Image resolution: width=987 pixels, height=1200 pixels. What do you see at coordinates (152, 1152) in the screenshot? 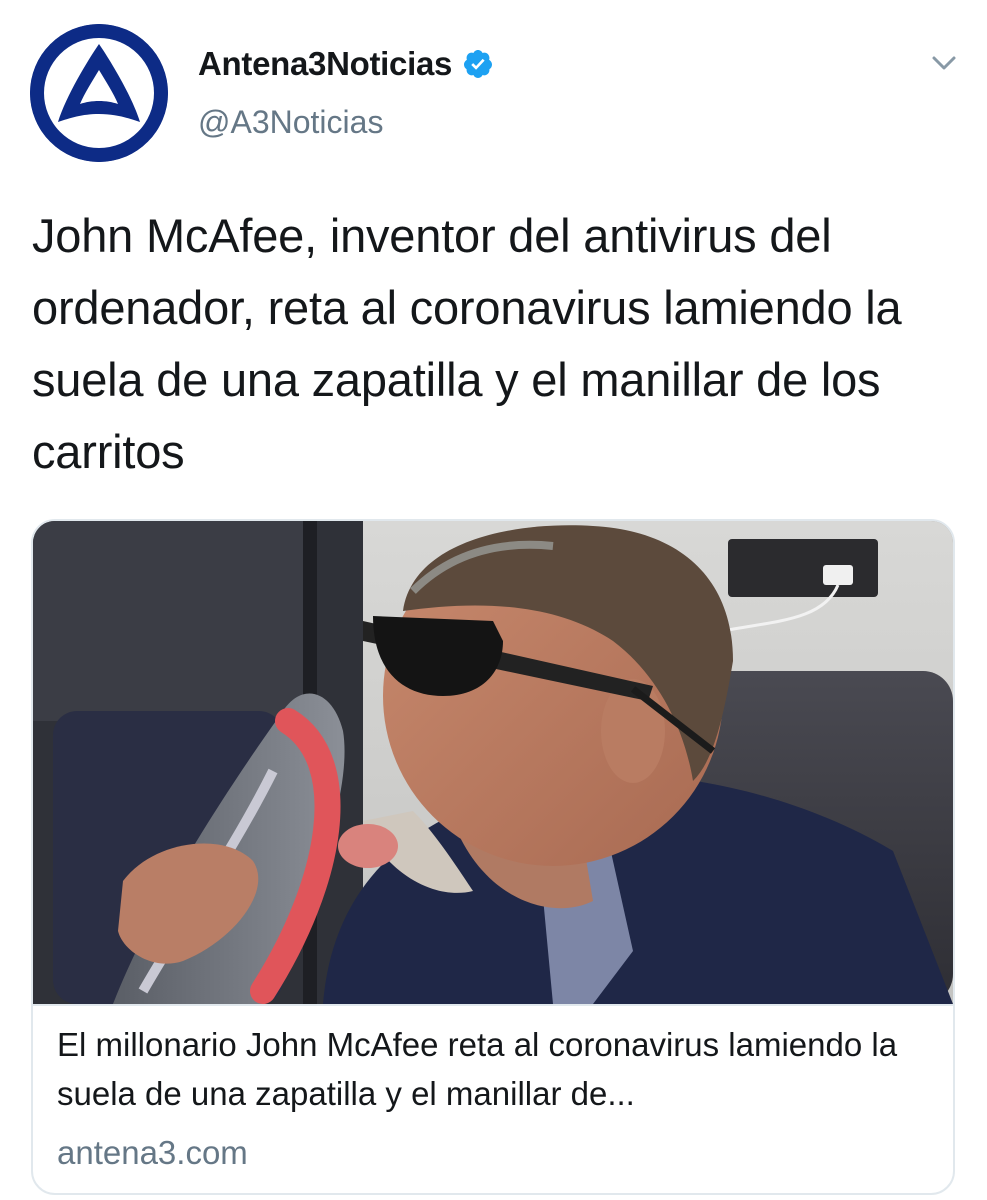
I see `card-domain: antena3.com` at bounding box center [152, 1152].